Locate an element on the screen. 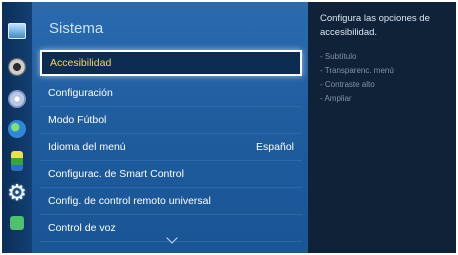  globe-icon is located at coordinates (17, 129).